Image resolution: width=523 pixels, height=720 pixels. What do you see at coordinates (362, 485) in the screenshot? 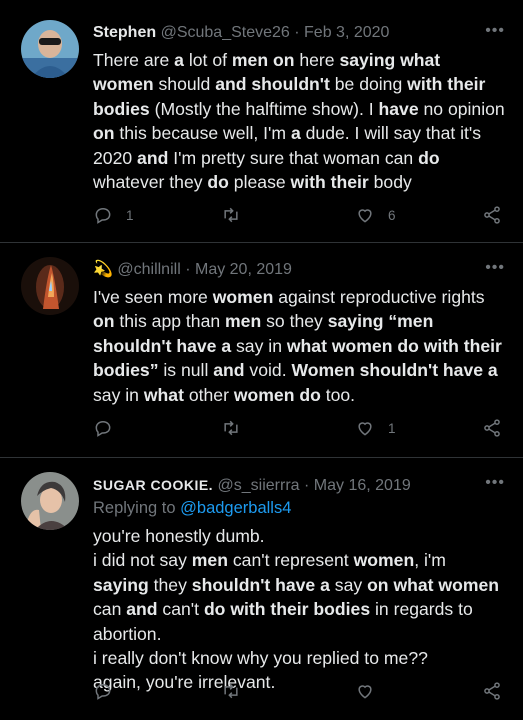
I see `tweet-date: May 16, 2019` at bounding box center [362, 485].